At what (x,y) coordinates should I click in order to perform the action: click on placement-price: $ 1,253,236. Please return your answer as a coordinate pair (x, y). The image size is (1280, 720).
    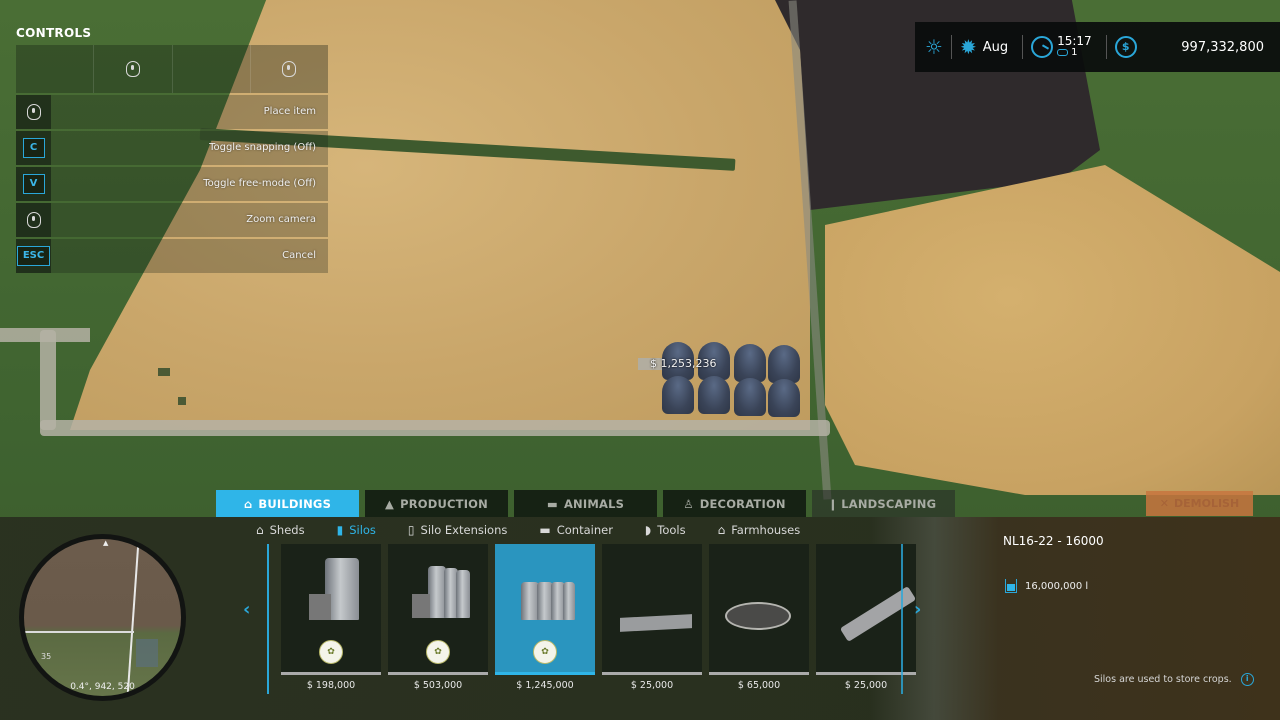
    Looking at the image, I should click on (683, 363).